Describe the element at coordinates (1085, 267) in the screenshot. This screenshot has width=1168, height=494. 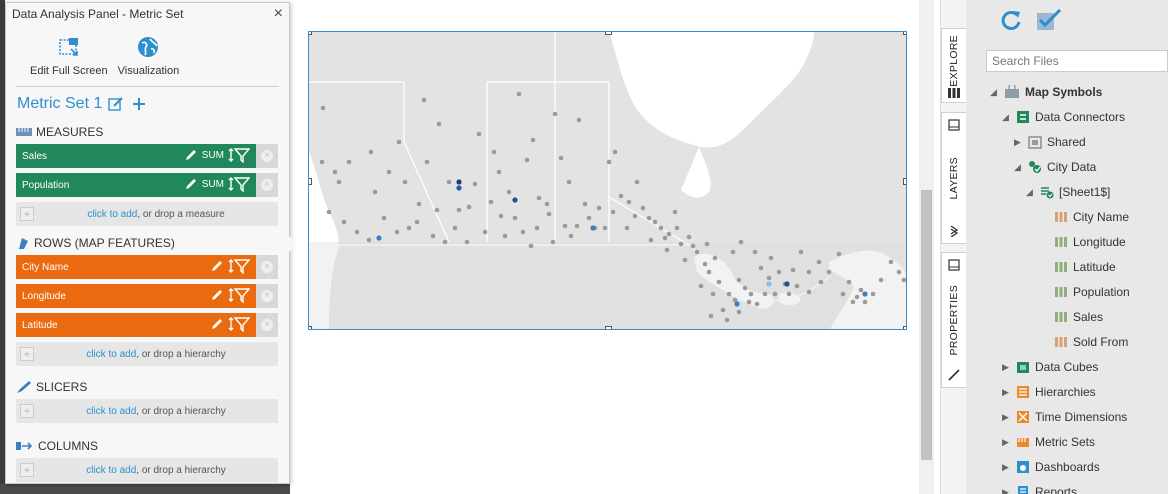
I see `tree-item-field-latitude: Latitude` at that location.